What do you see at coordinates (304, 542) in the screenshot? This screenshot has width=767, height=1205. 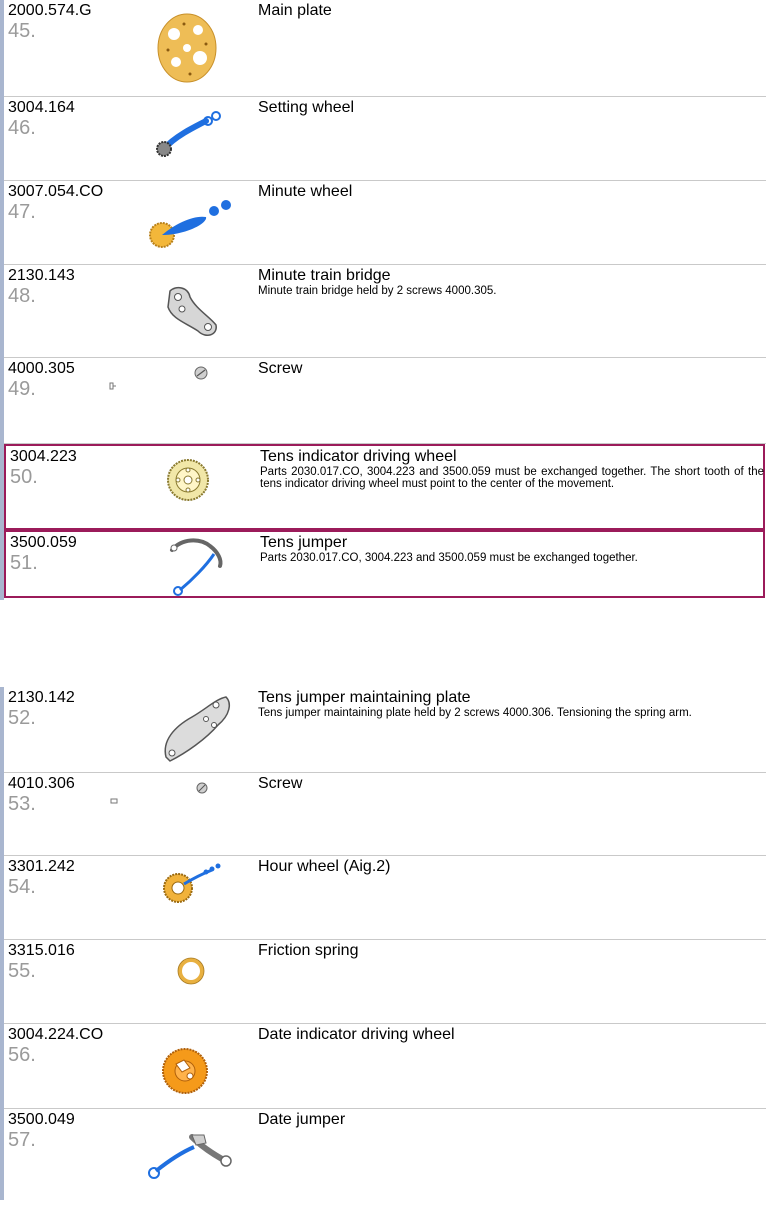 I see `part-title: Tens jumper` at bounding box center [304, 542].